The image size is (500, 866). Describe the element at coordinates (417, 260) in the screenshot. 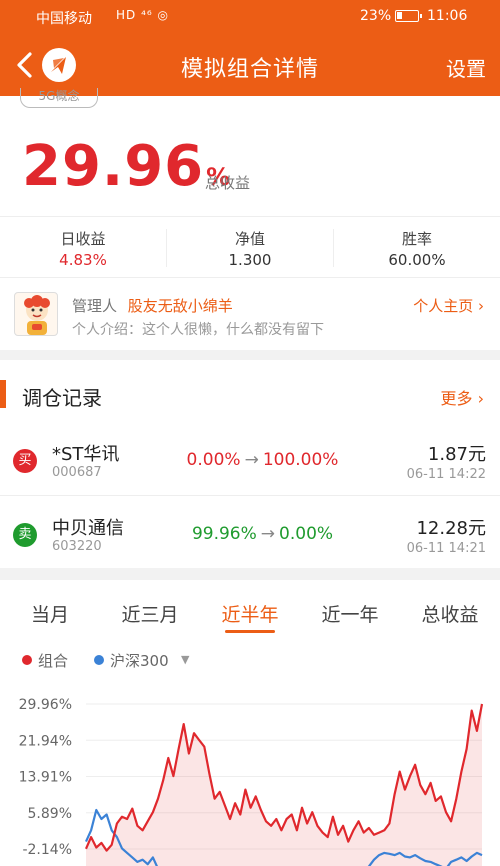

I see `stat-value: 60.00%` at that location.